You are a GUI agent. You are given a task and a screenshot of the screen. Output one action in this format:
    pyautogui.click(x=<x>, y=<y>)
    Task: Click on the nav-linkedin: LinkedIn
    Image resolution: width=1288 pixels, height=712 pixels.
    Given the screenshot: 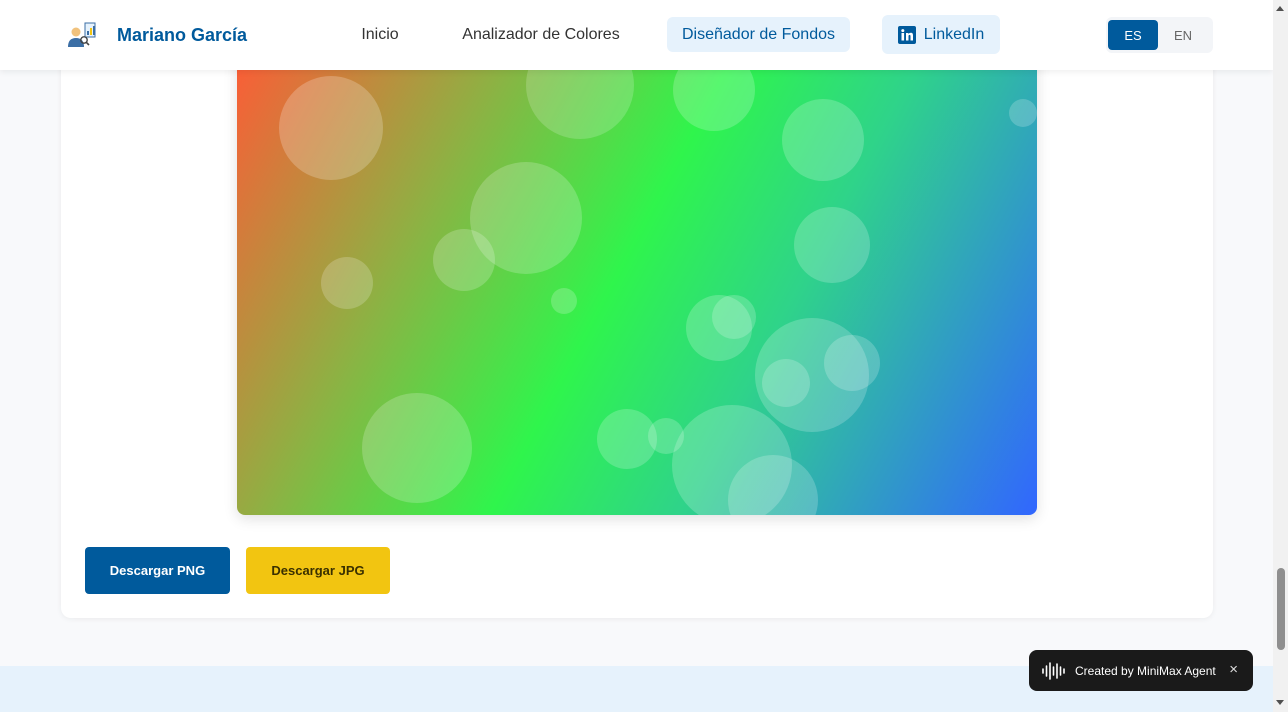 What is the action you would take?
    pyautogui.click(x=941, y=34)
    